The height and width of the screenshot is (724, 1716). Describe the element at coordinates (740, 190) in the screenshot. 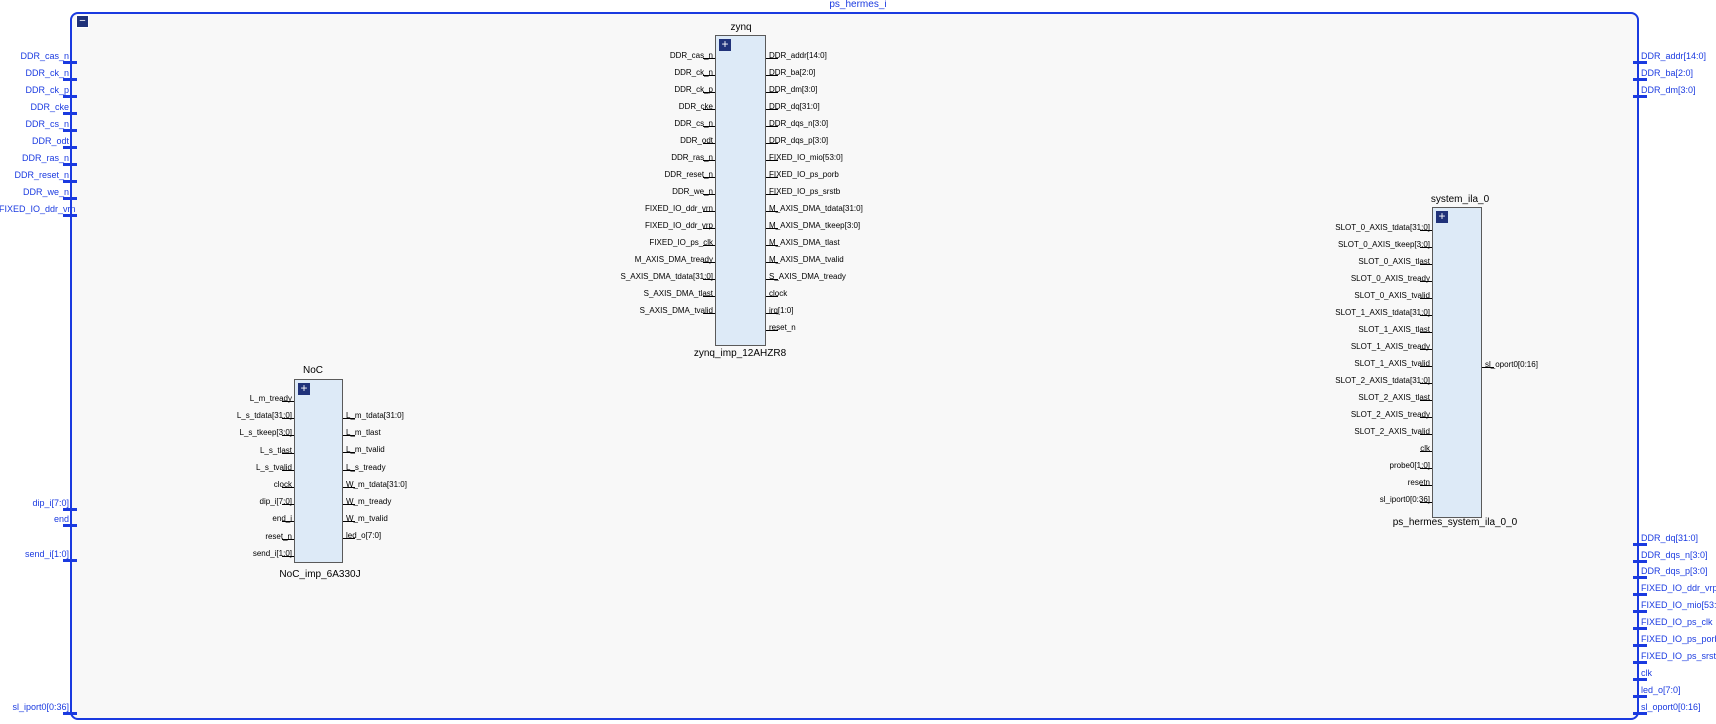

I see `zynq-block: +` at that location.